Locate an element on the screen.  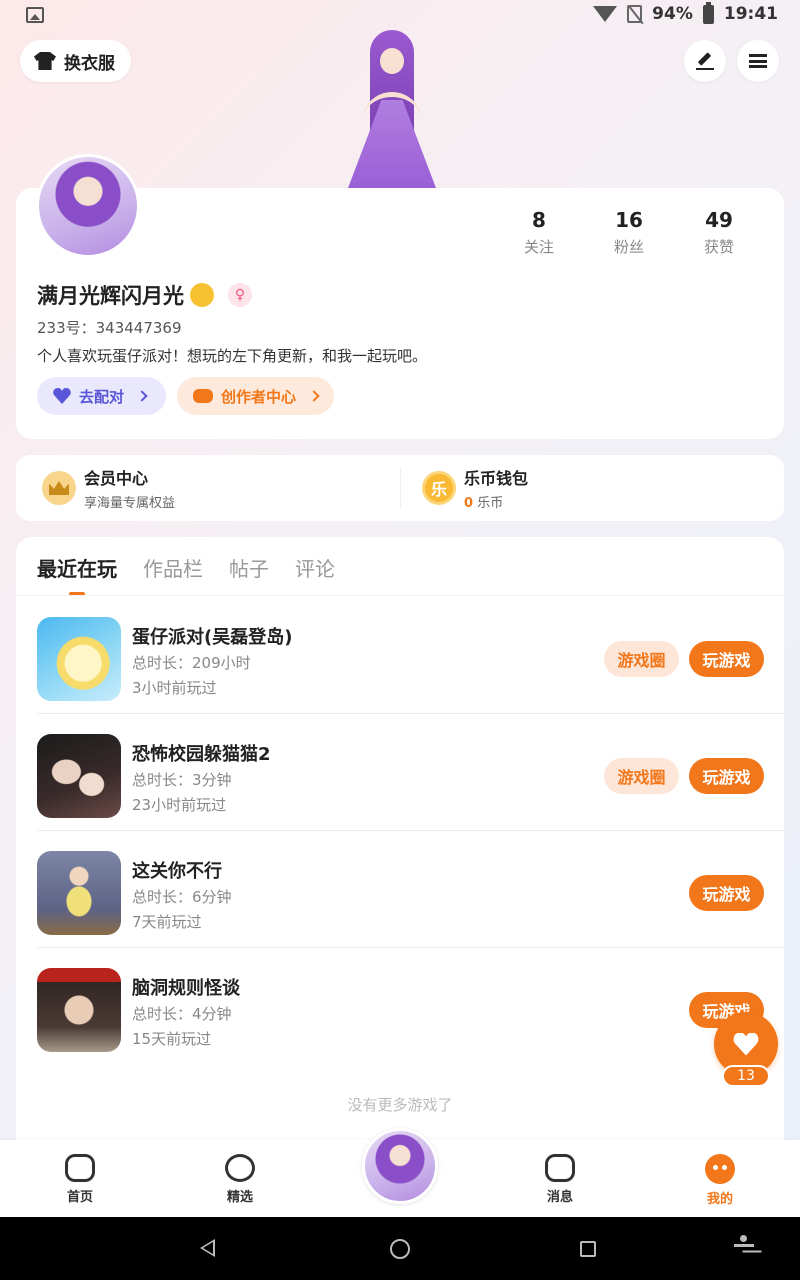
nav-messages: 消息 is located at coordinates (560, 1178).